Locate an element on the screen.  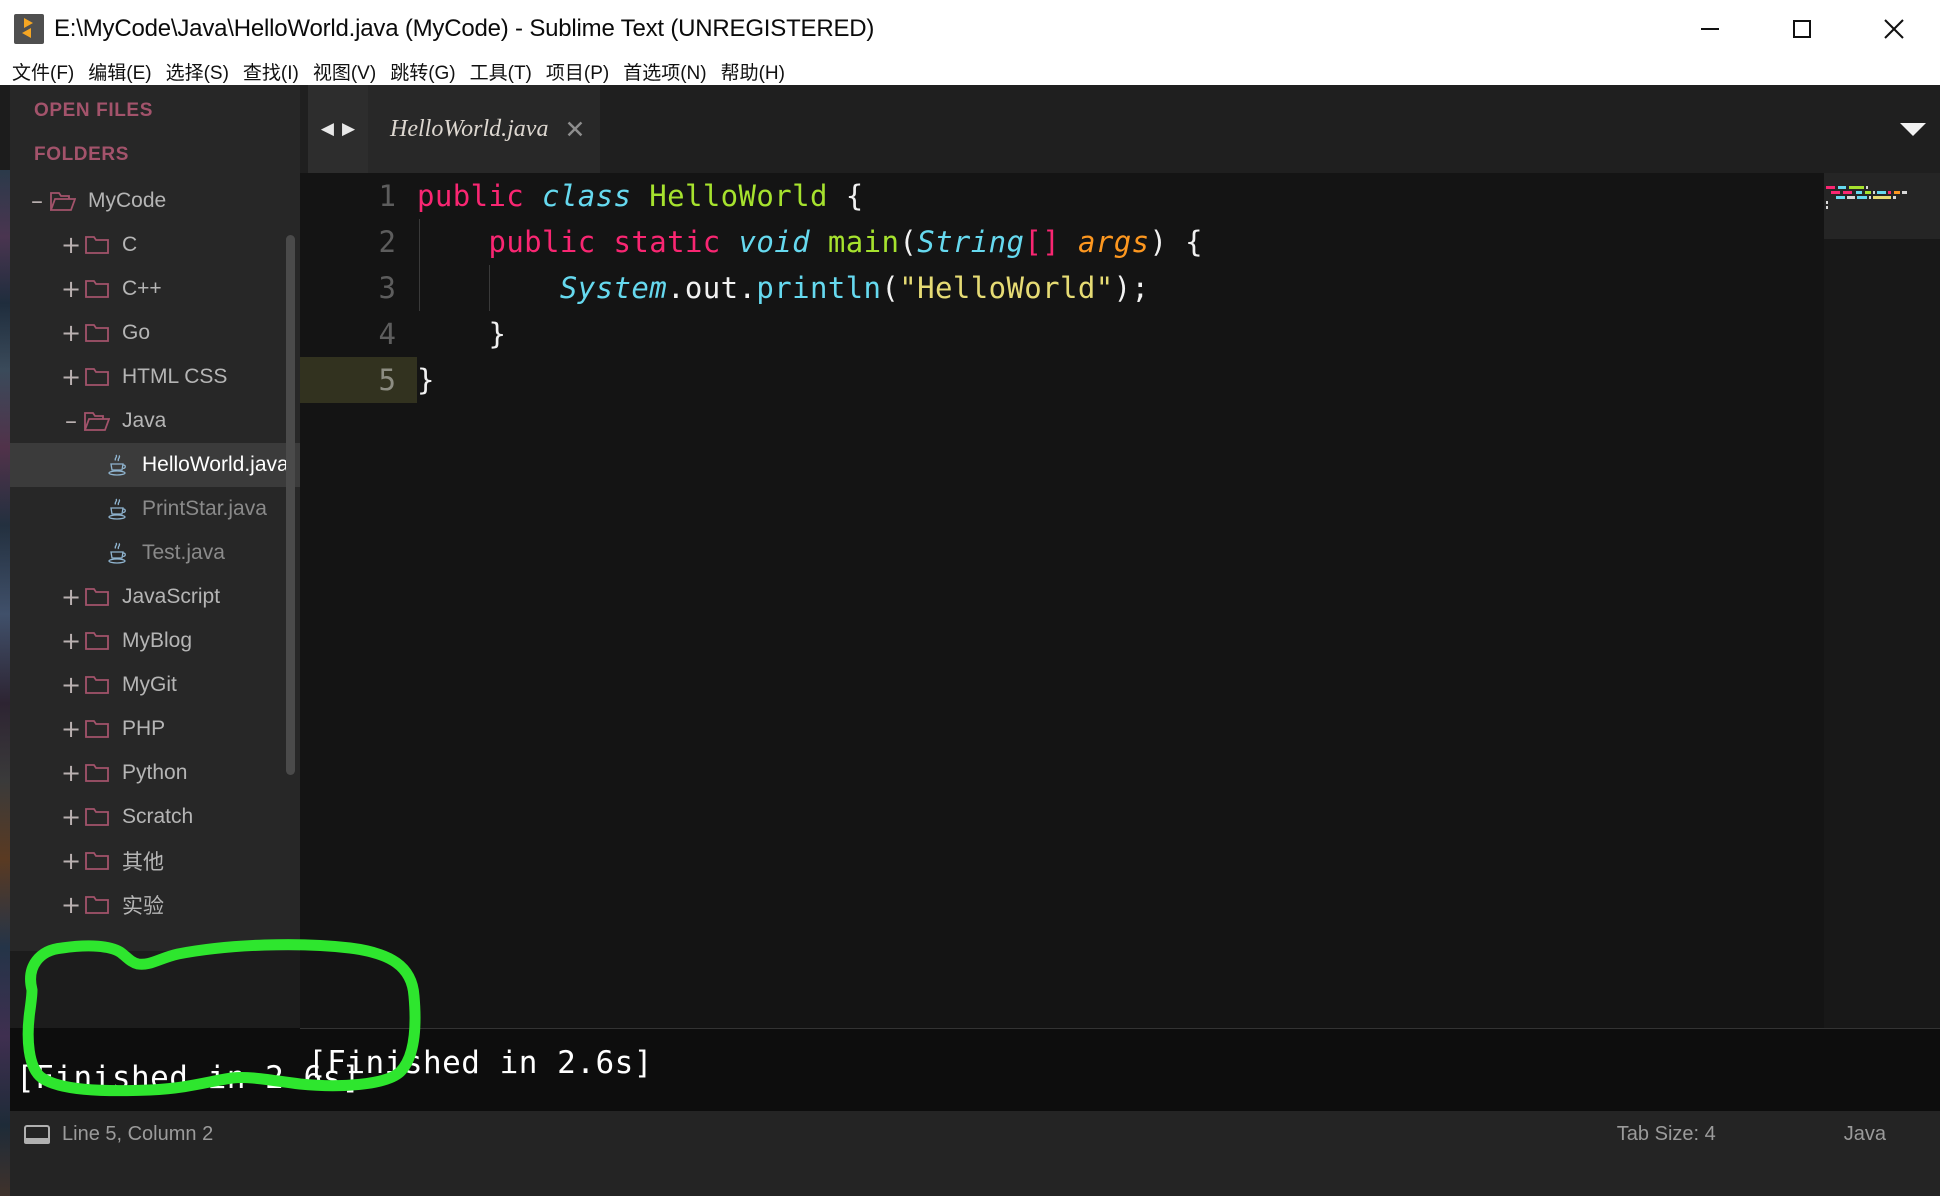
menu-item-0: 文件(F) is located at coordinates (43, 71).